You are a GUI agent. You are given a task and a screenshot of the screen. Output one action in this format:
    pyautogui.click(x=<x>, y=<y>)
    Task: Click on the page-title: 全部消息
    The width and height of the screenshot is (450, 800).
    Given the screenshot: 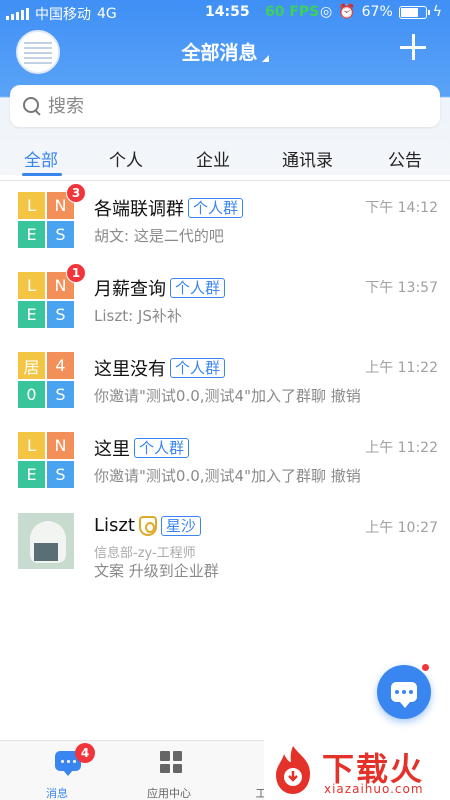 What is the action you would take?
    pyautogui.click(x=225, y=51)
    